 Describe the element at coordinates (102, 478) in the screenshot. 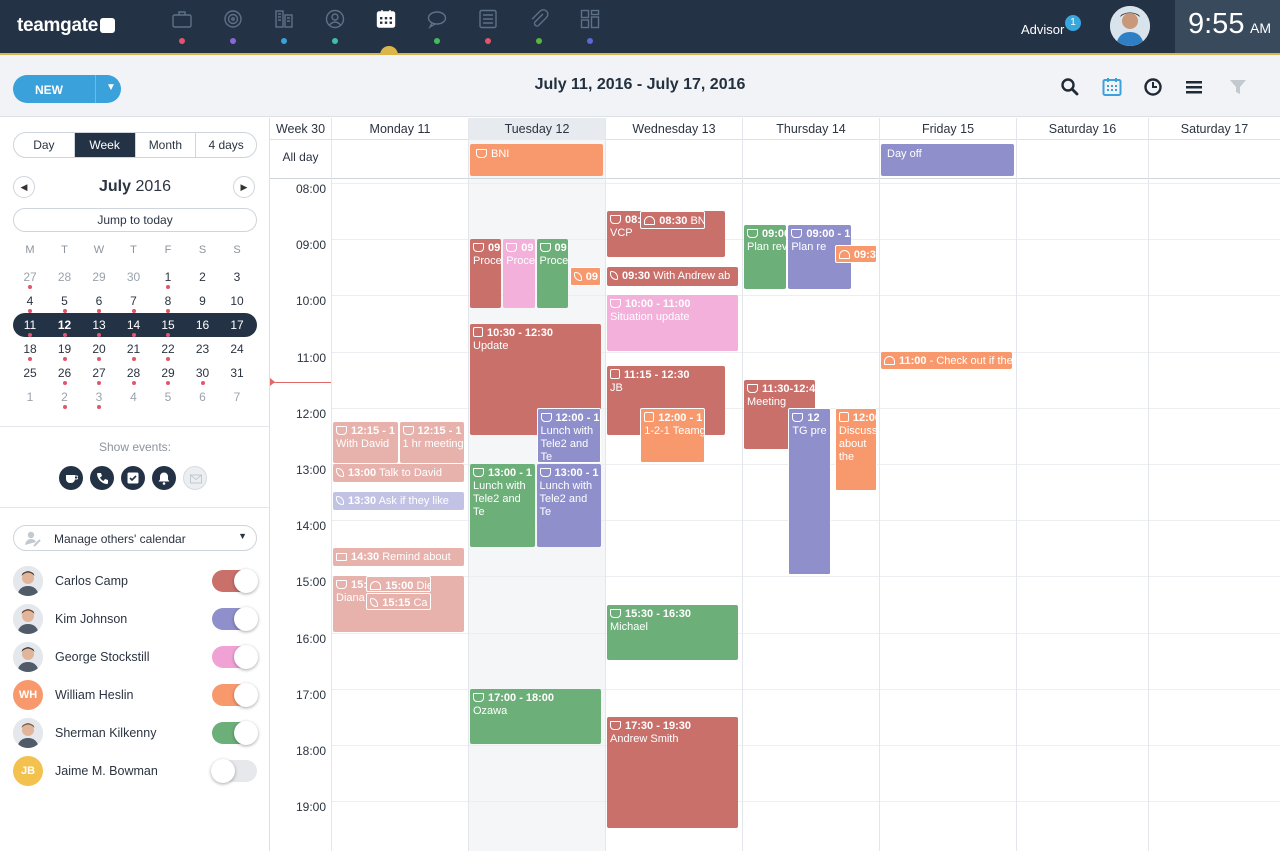

I see `filter-phone` at that location.